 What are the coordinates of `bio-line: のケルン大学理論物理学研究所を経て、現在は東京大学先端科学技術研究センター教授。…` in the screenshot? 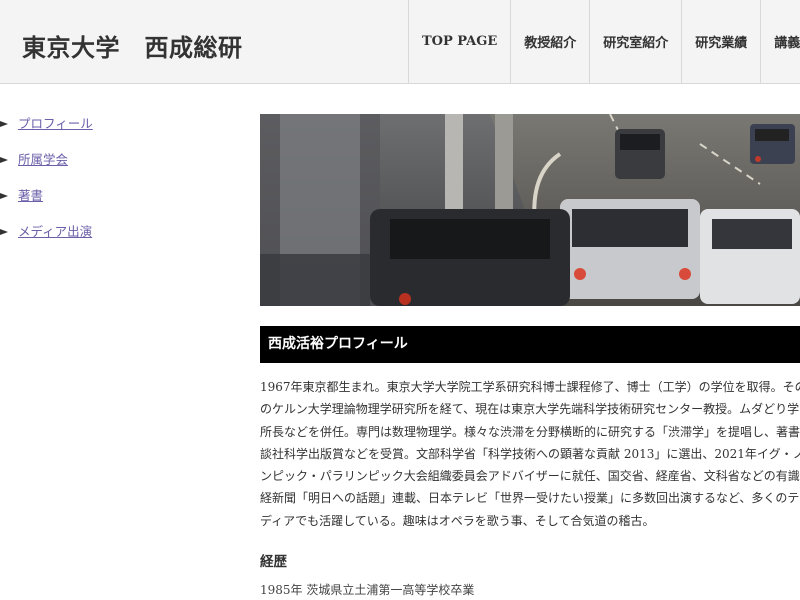 It's located at (530, 409).